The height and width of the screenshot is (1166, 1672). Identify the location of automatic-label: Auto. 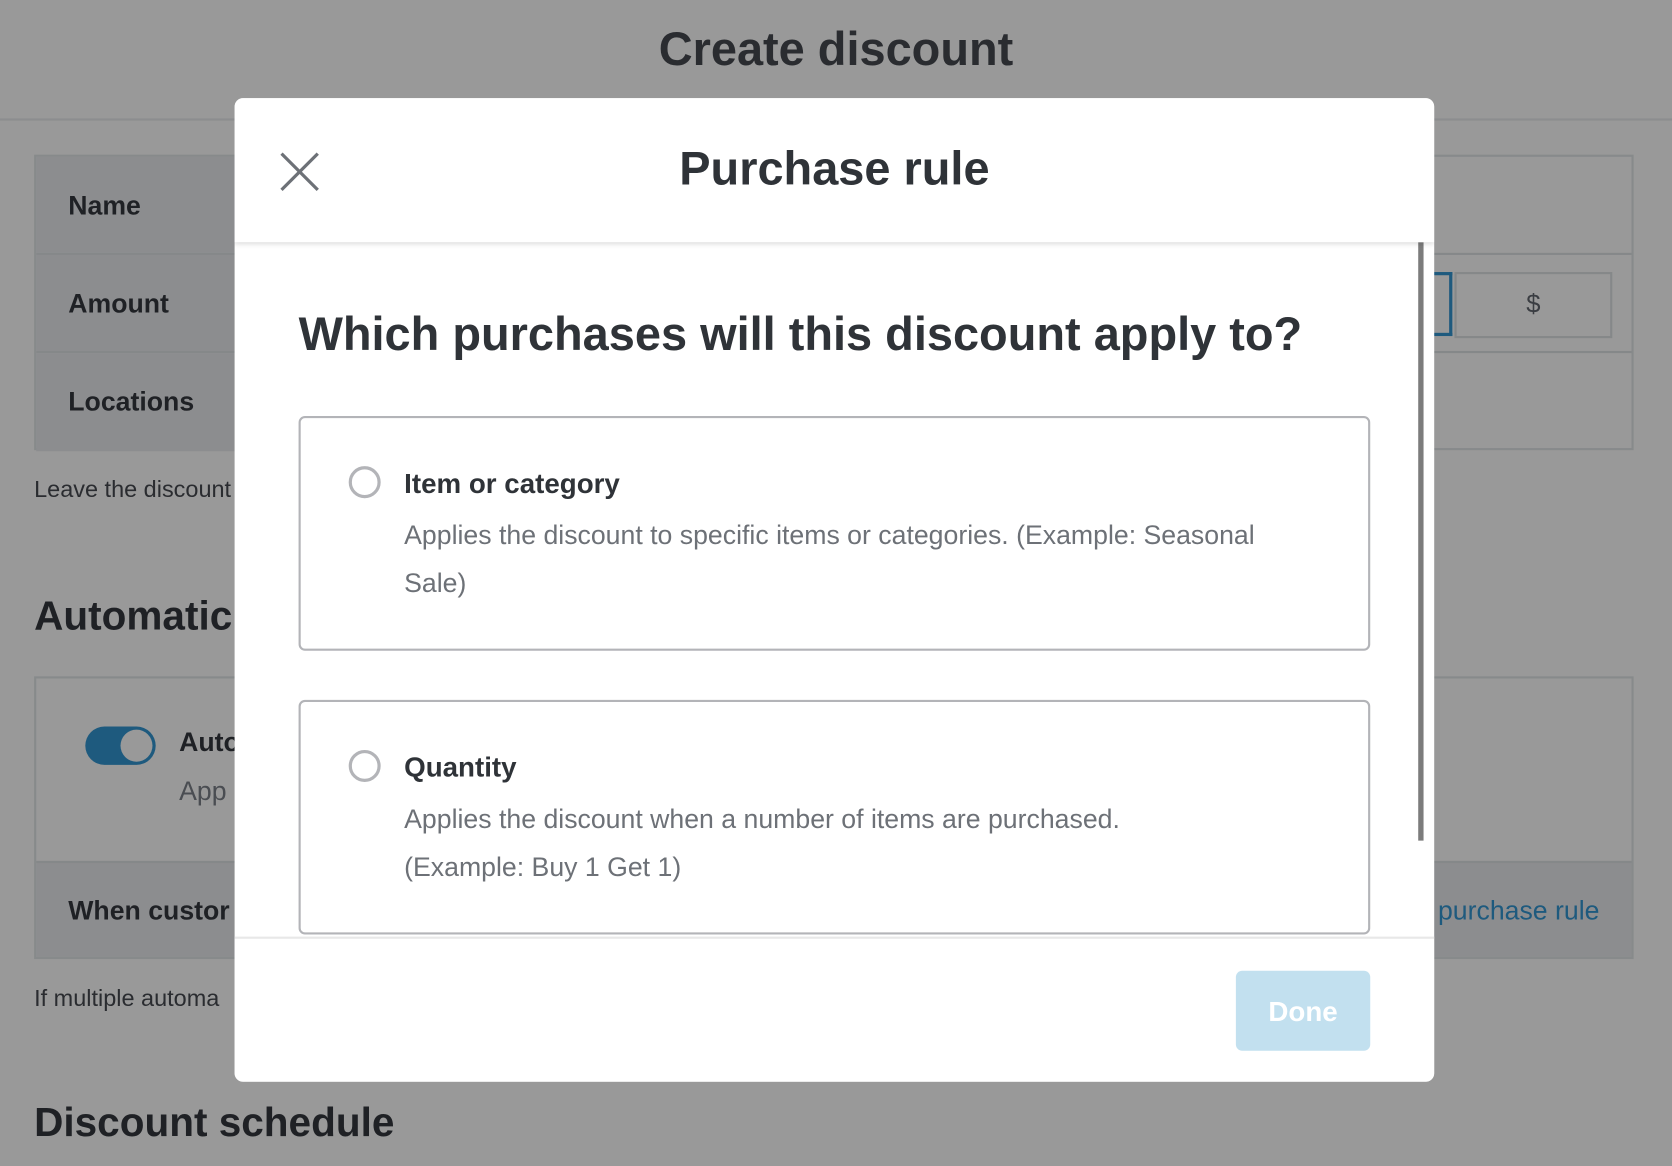
(209, 742).